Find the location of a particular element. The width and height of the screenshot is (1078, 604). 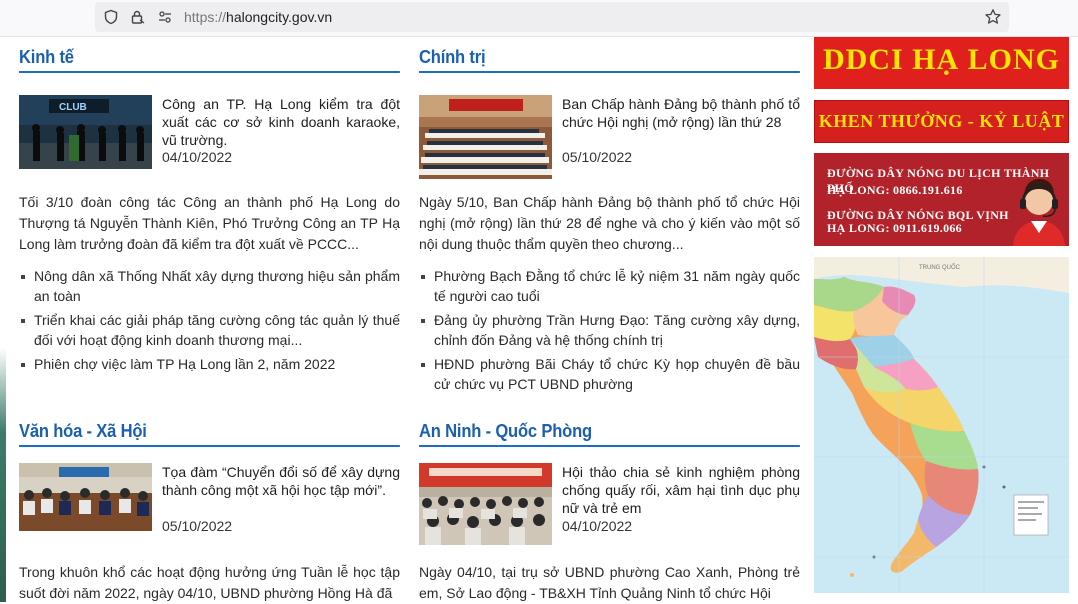

lock-icon is located at coordinates (137, 17).